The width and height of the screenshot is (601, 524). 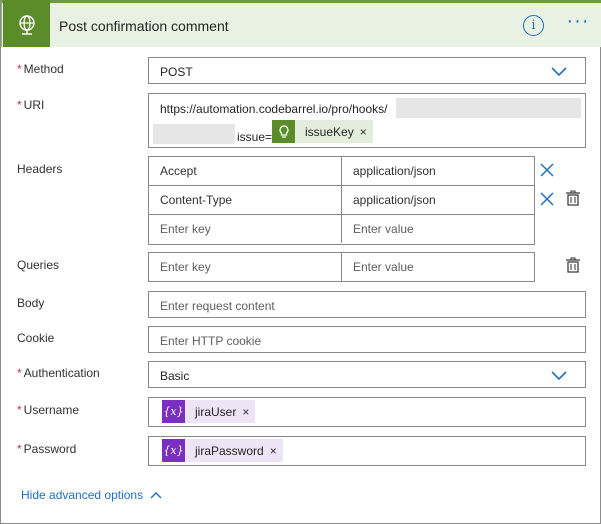 What do you see at coordinates (245, 171) in the screenshot?
I see `header-key-cell: Accept` at bounding box center [245, 171].